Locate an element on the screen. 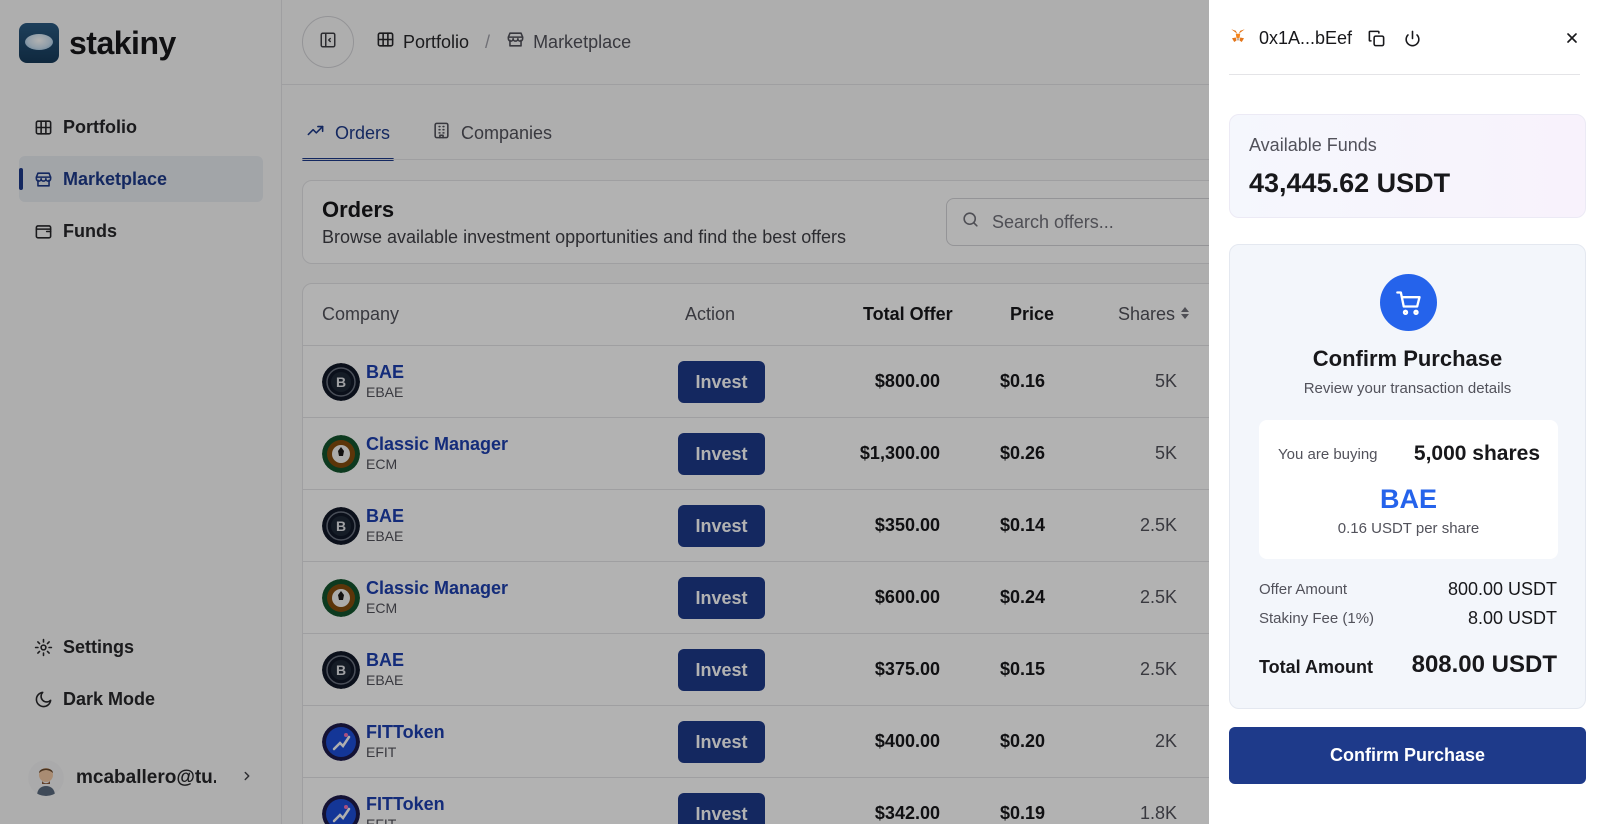  funds-value: 43,445.62 USDT is located at coordinates (1350, 183).